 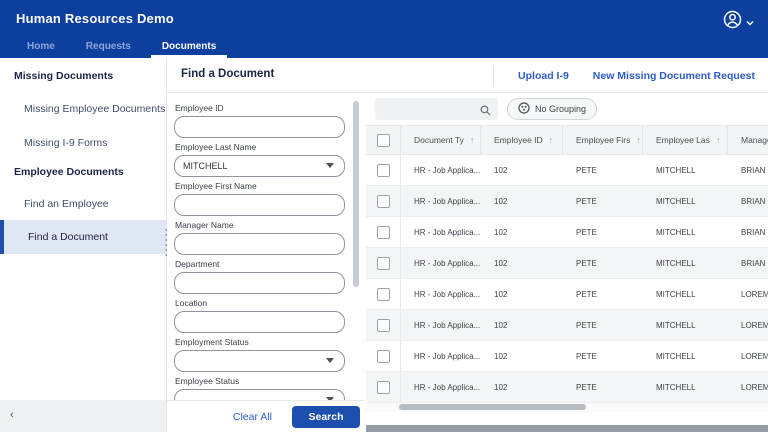 I want to click on employee-last-name-select: MITCHELL, so click(x=259, y=166).